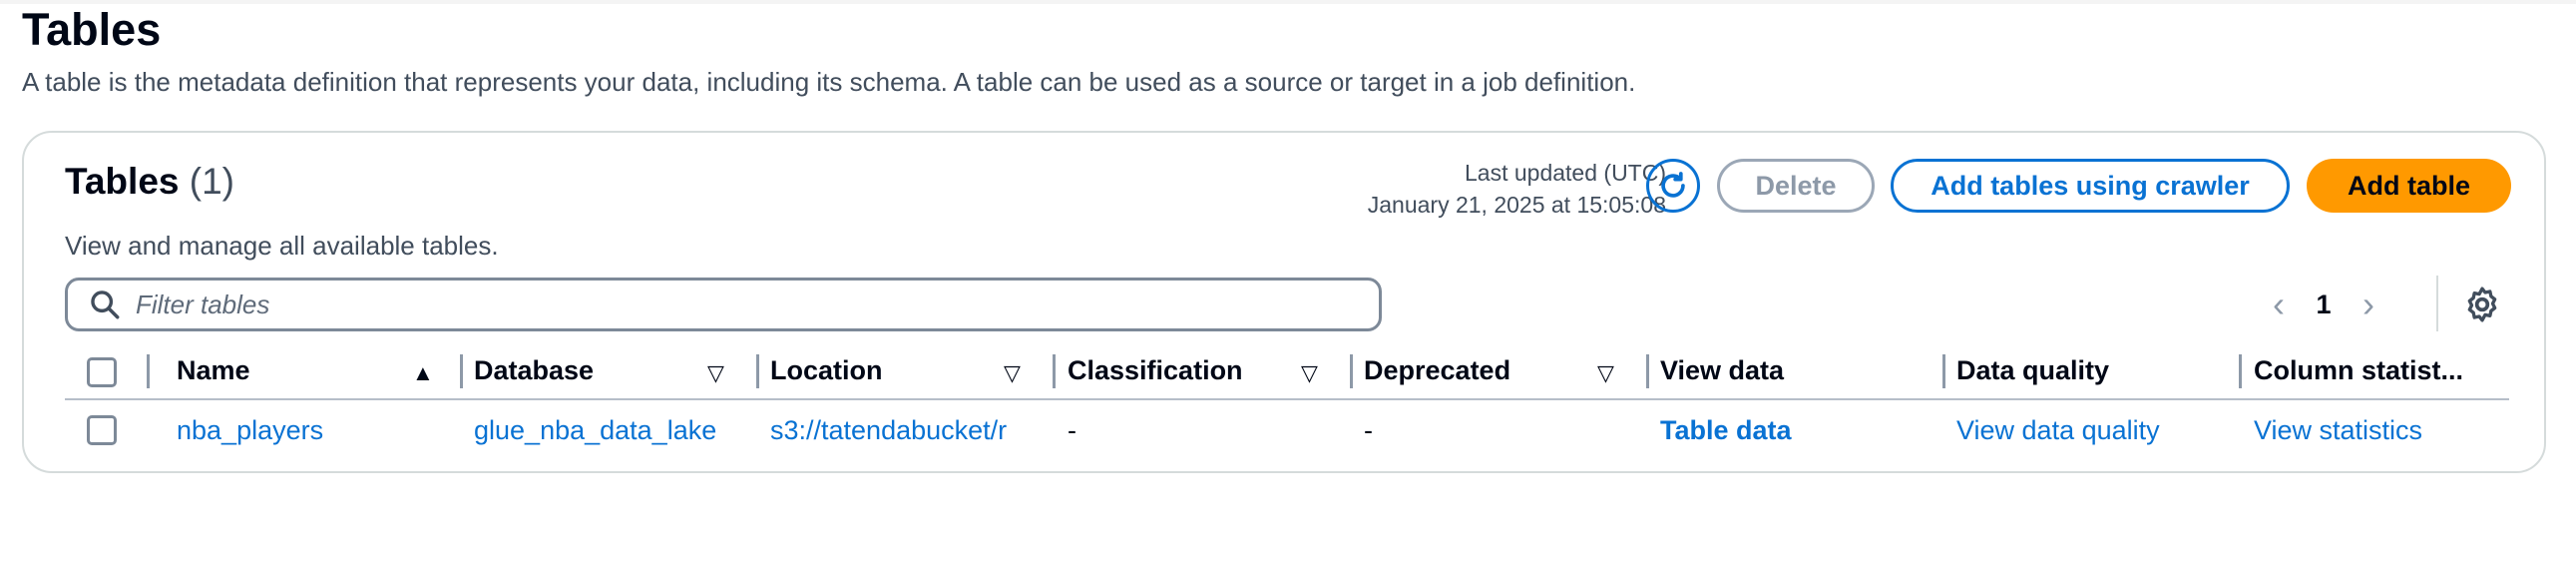 This screenshot has height=570, width=2576. What do you see at coordinates (1463, 370) in the screenshot?
I see `column-header-deprecated: Deprecated` at bounding box center [1463, 370].